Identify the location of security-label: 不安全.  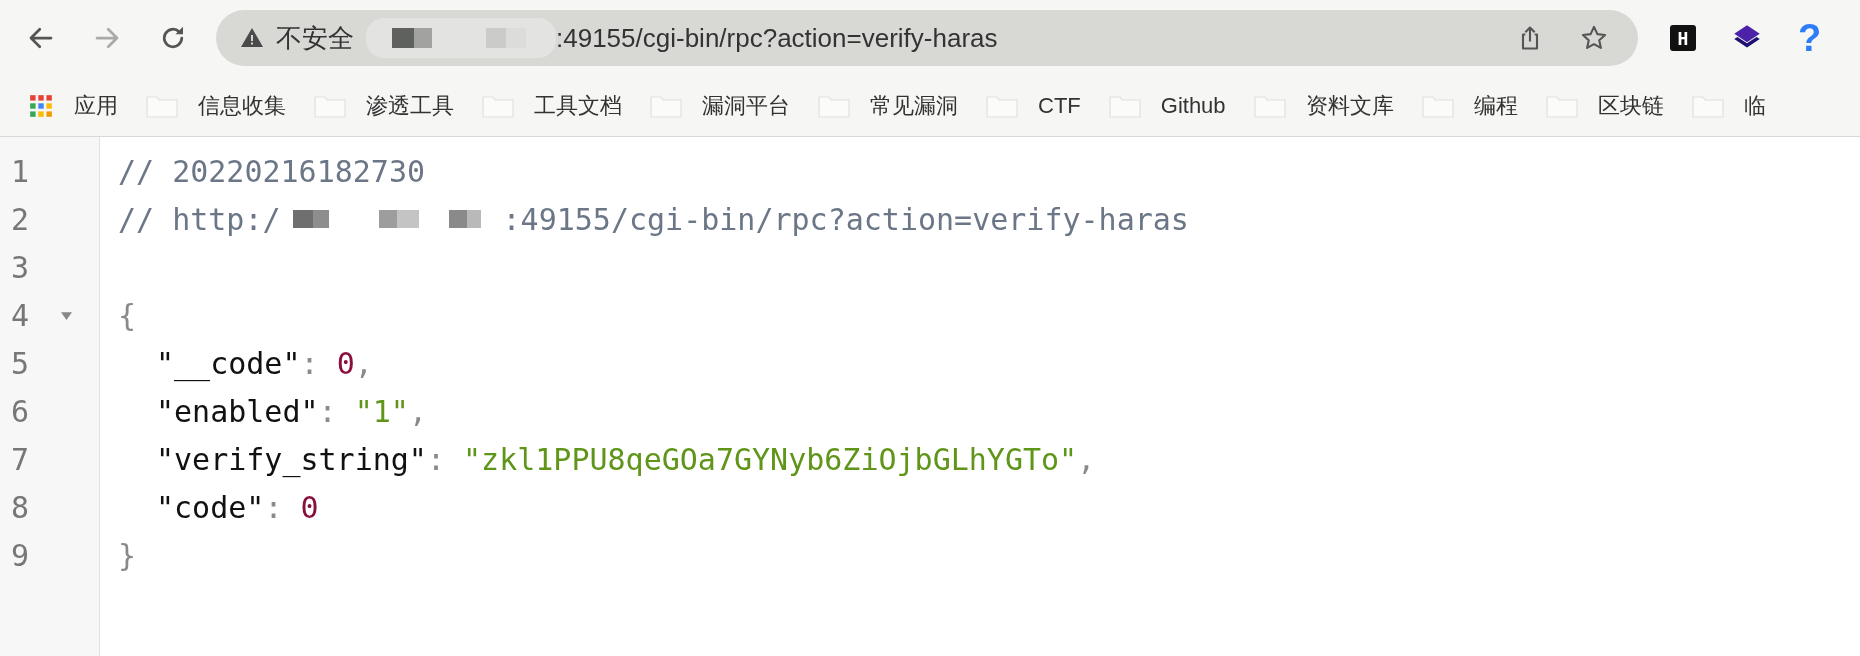
(315, 38).